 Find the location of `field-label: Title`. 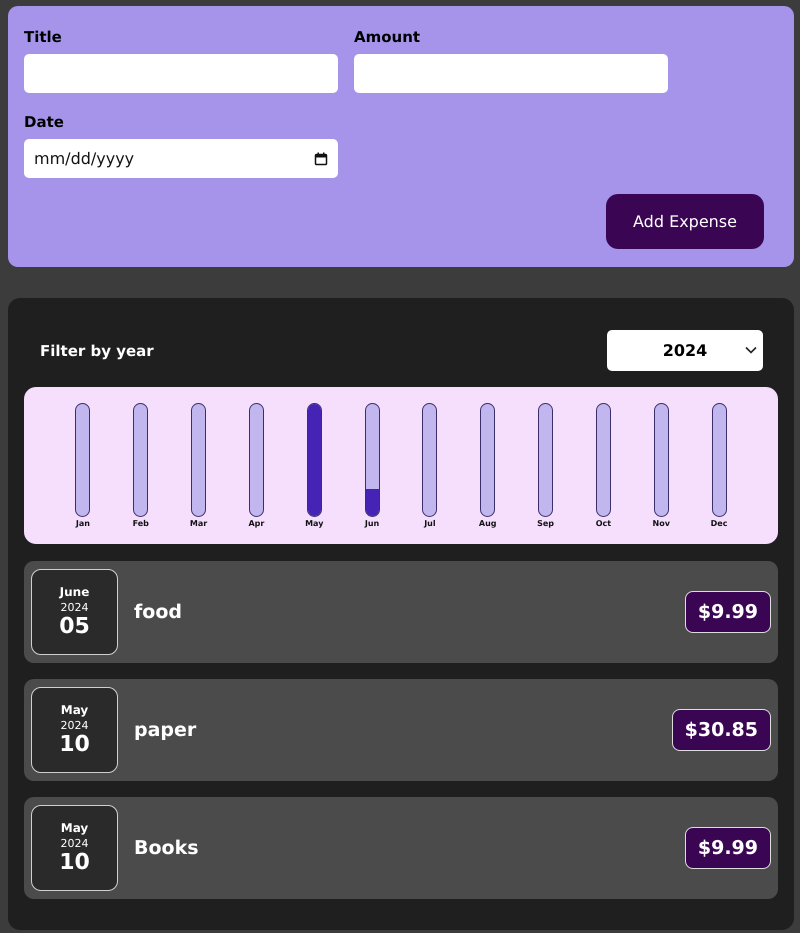

field-label: Title is located at coordinates (43, 37).